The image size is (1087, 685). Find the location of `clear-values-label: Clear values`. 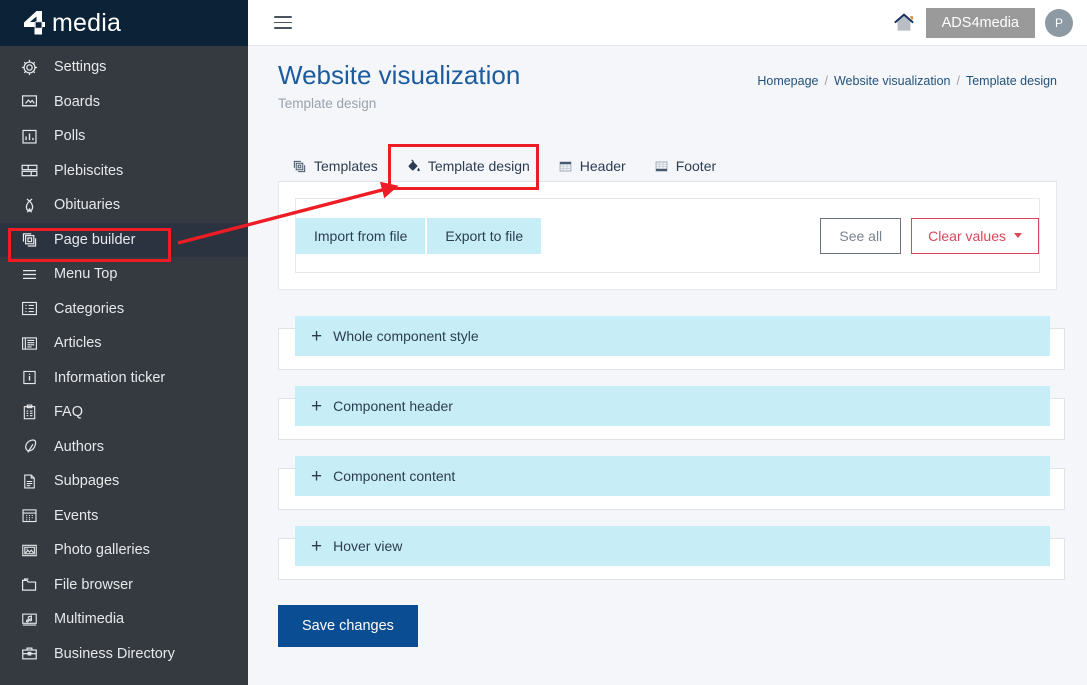

clear-values-label: Clear values is located at coordinates (967, 235).